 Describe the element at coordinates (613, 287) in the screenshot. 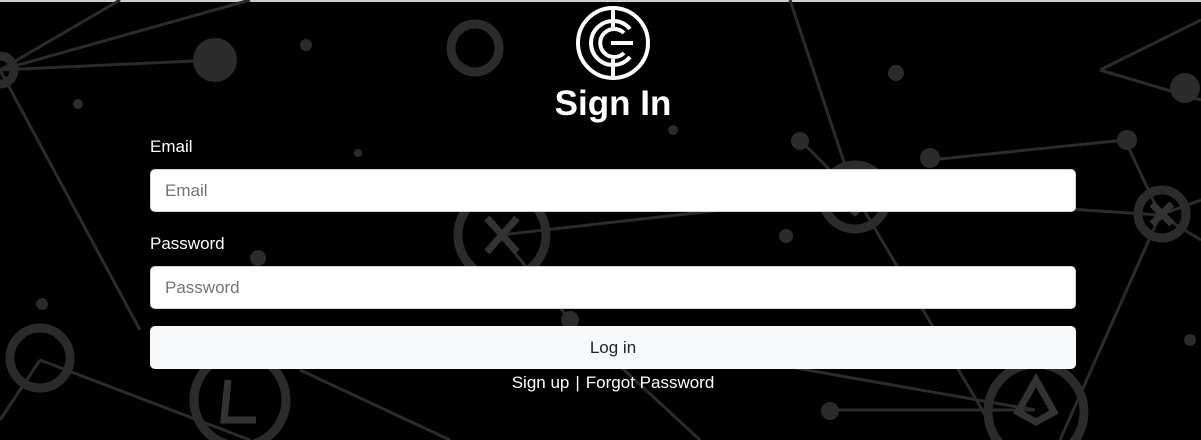

I see `password-input` at that location.